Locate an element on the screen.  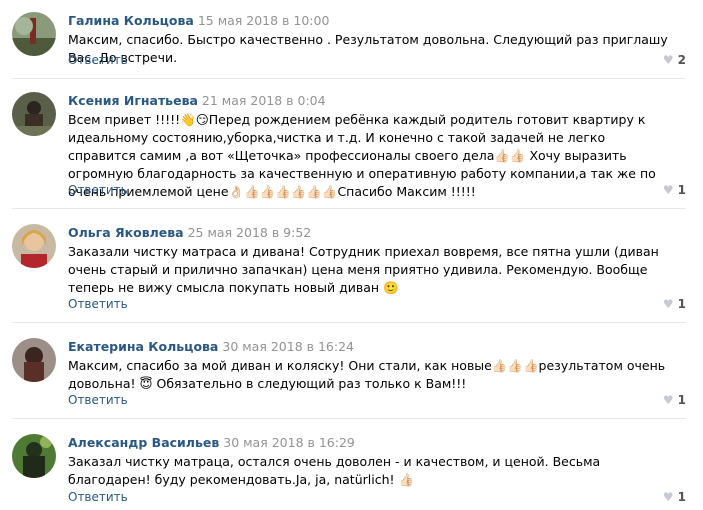
author-name: Александр Васильев is located at coordinates (143, 442).